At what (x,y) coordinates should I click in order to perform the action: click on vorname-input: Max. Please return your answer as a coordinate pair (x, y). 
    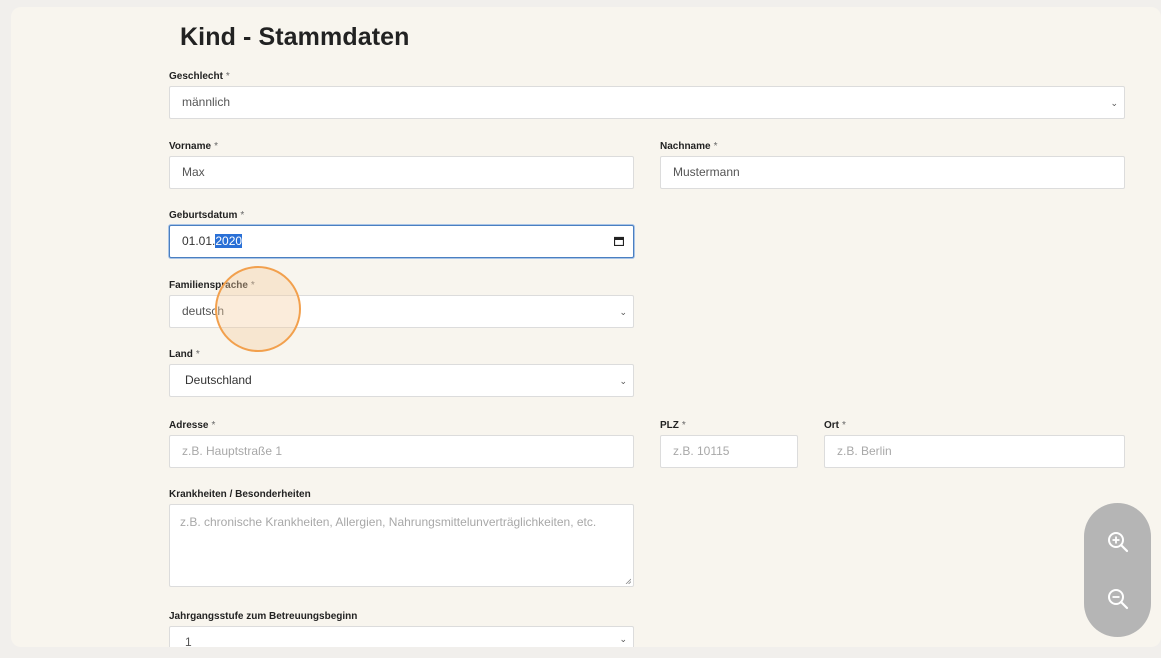
    Looking at the image, I should click on (401, 172).